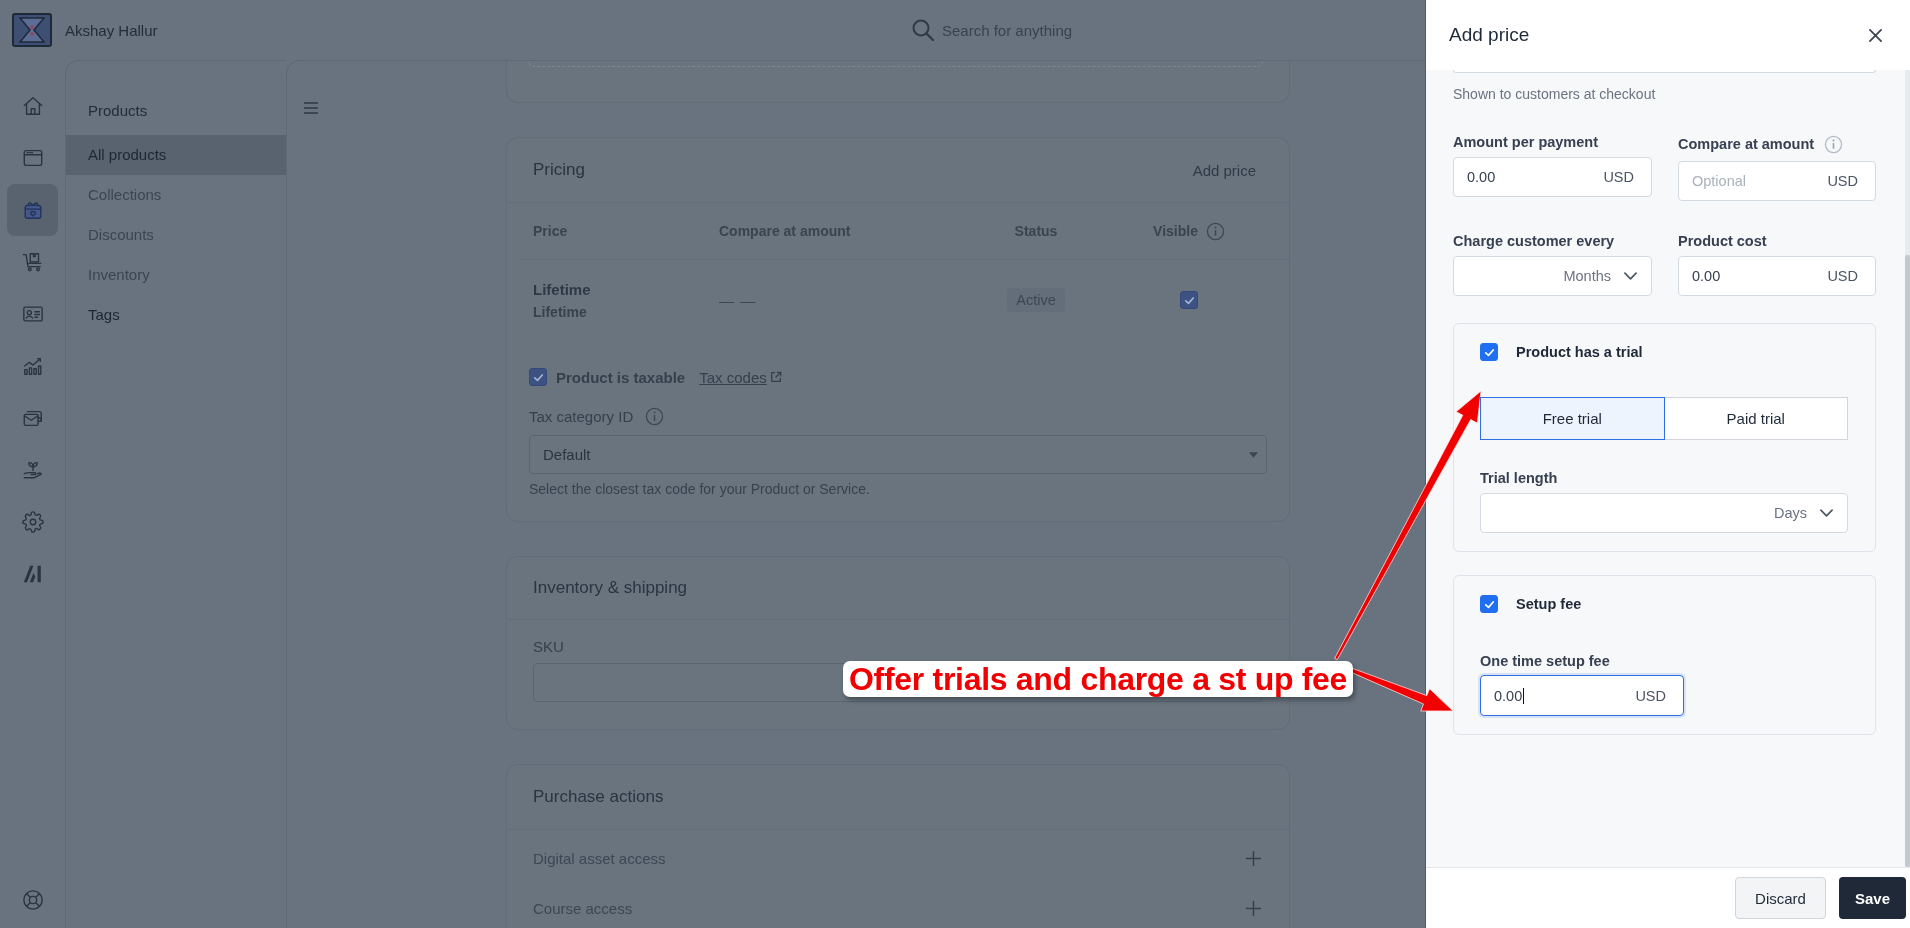  I want to click on amount-field: 0.00 USD, so click(1552, 177).